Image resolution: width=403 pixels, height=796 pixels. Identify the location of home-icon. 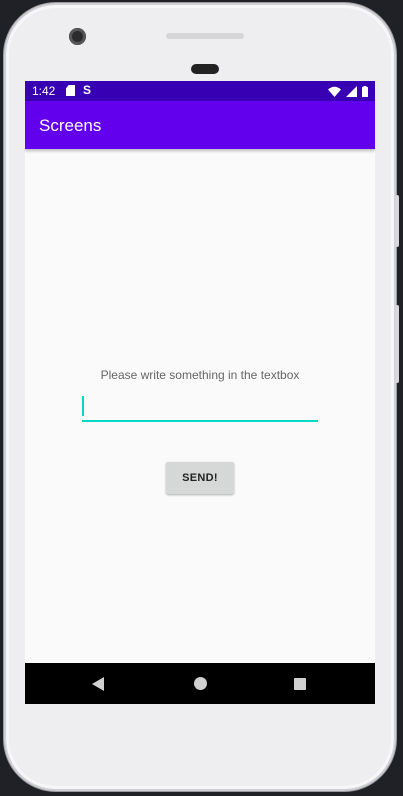
(200, 683).